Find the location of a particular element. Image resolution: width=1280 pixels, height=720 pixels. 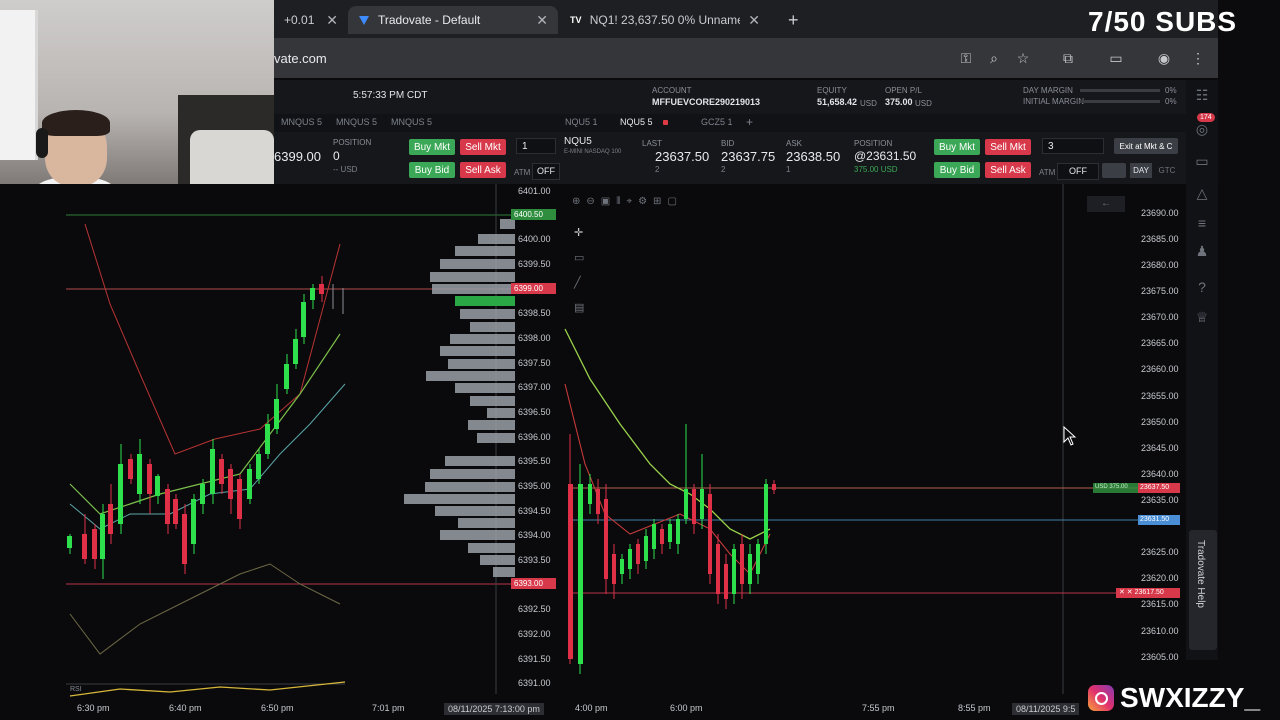

profile-avatar-icon: ◉ is located at coordinates (1164, 58).